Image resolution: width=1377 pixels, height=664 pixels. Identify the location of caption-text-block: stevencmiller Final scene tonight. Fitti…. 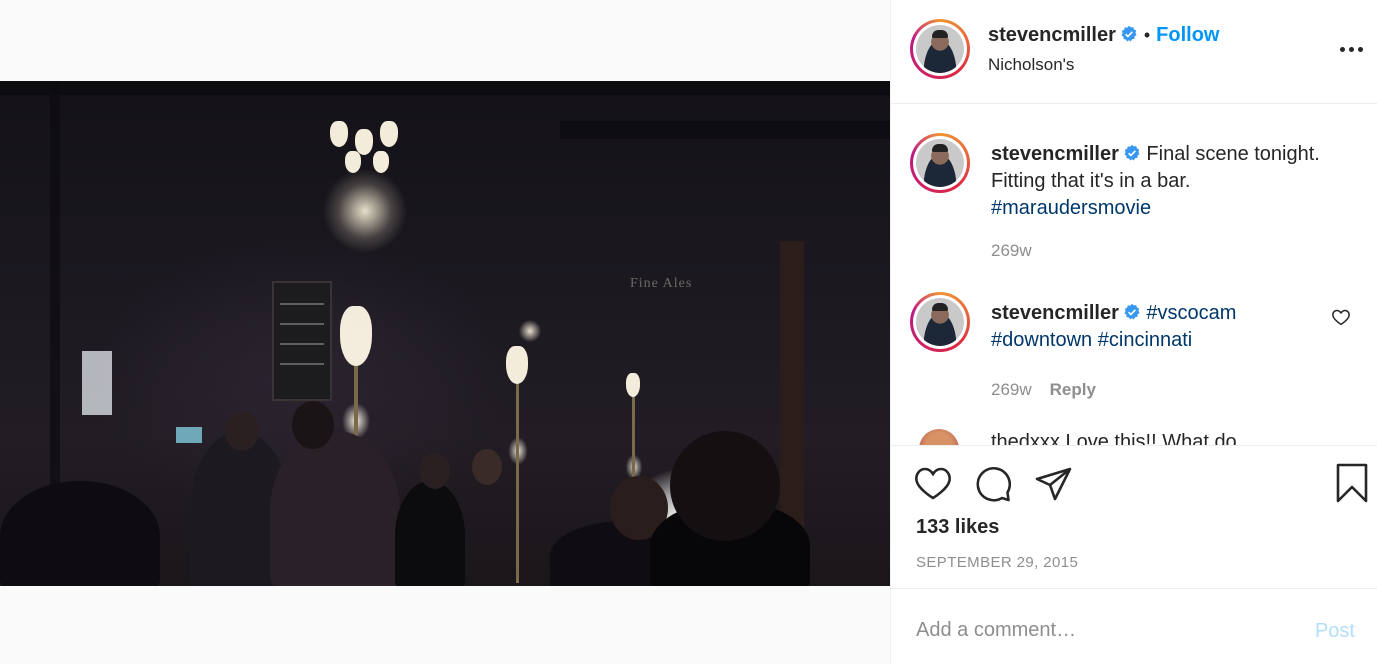
(1159, 181).